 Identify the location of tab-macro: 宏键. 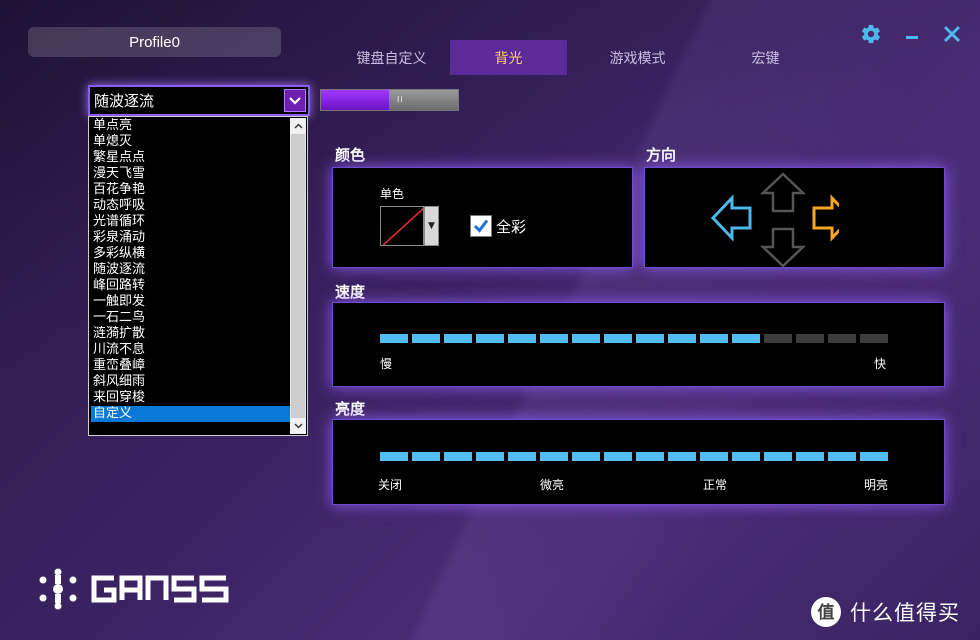
(765, 57).